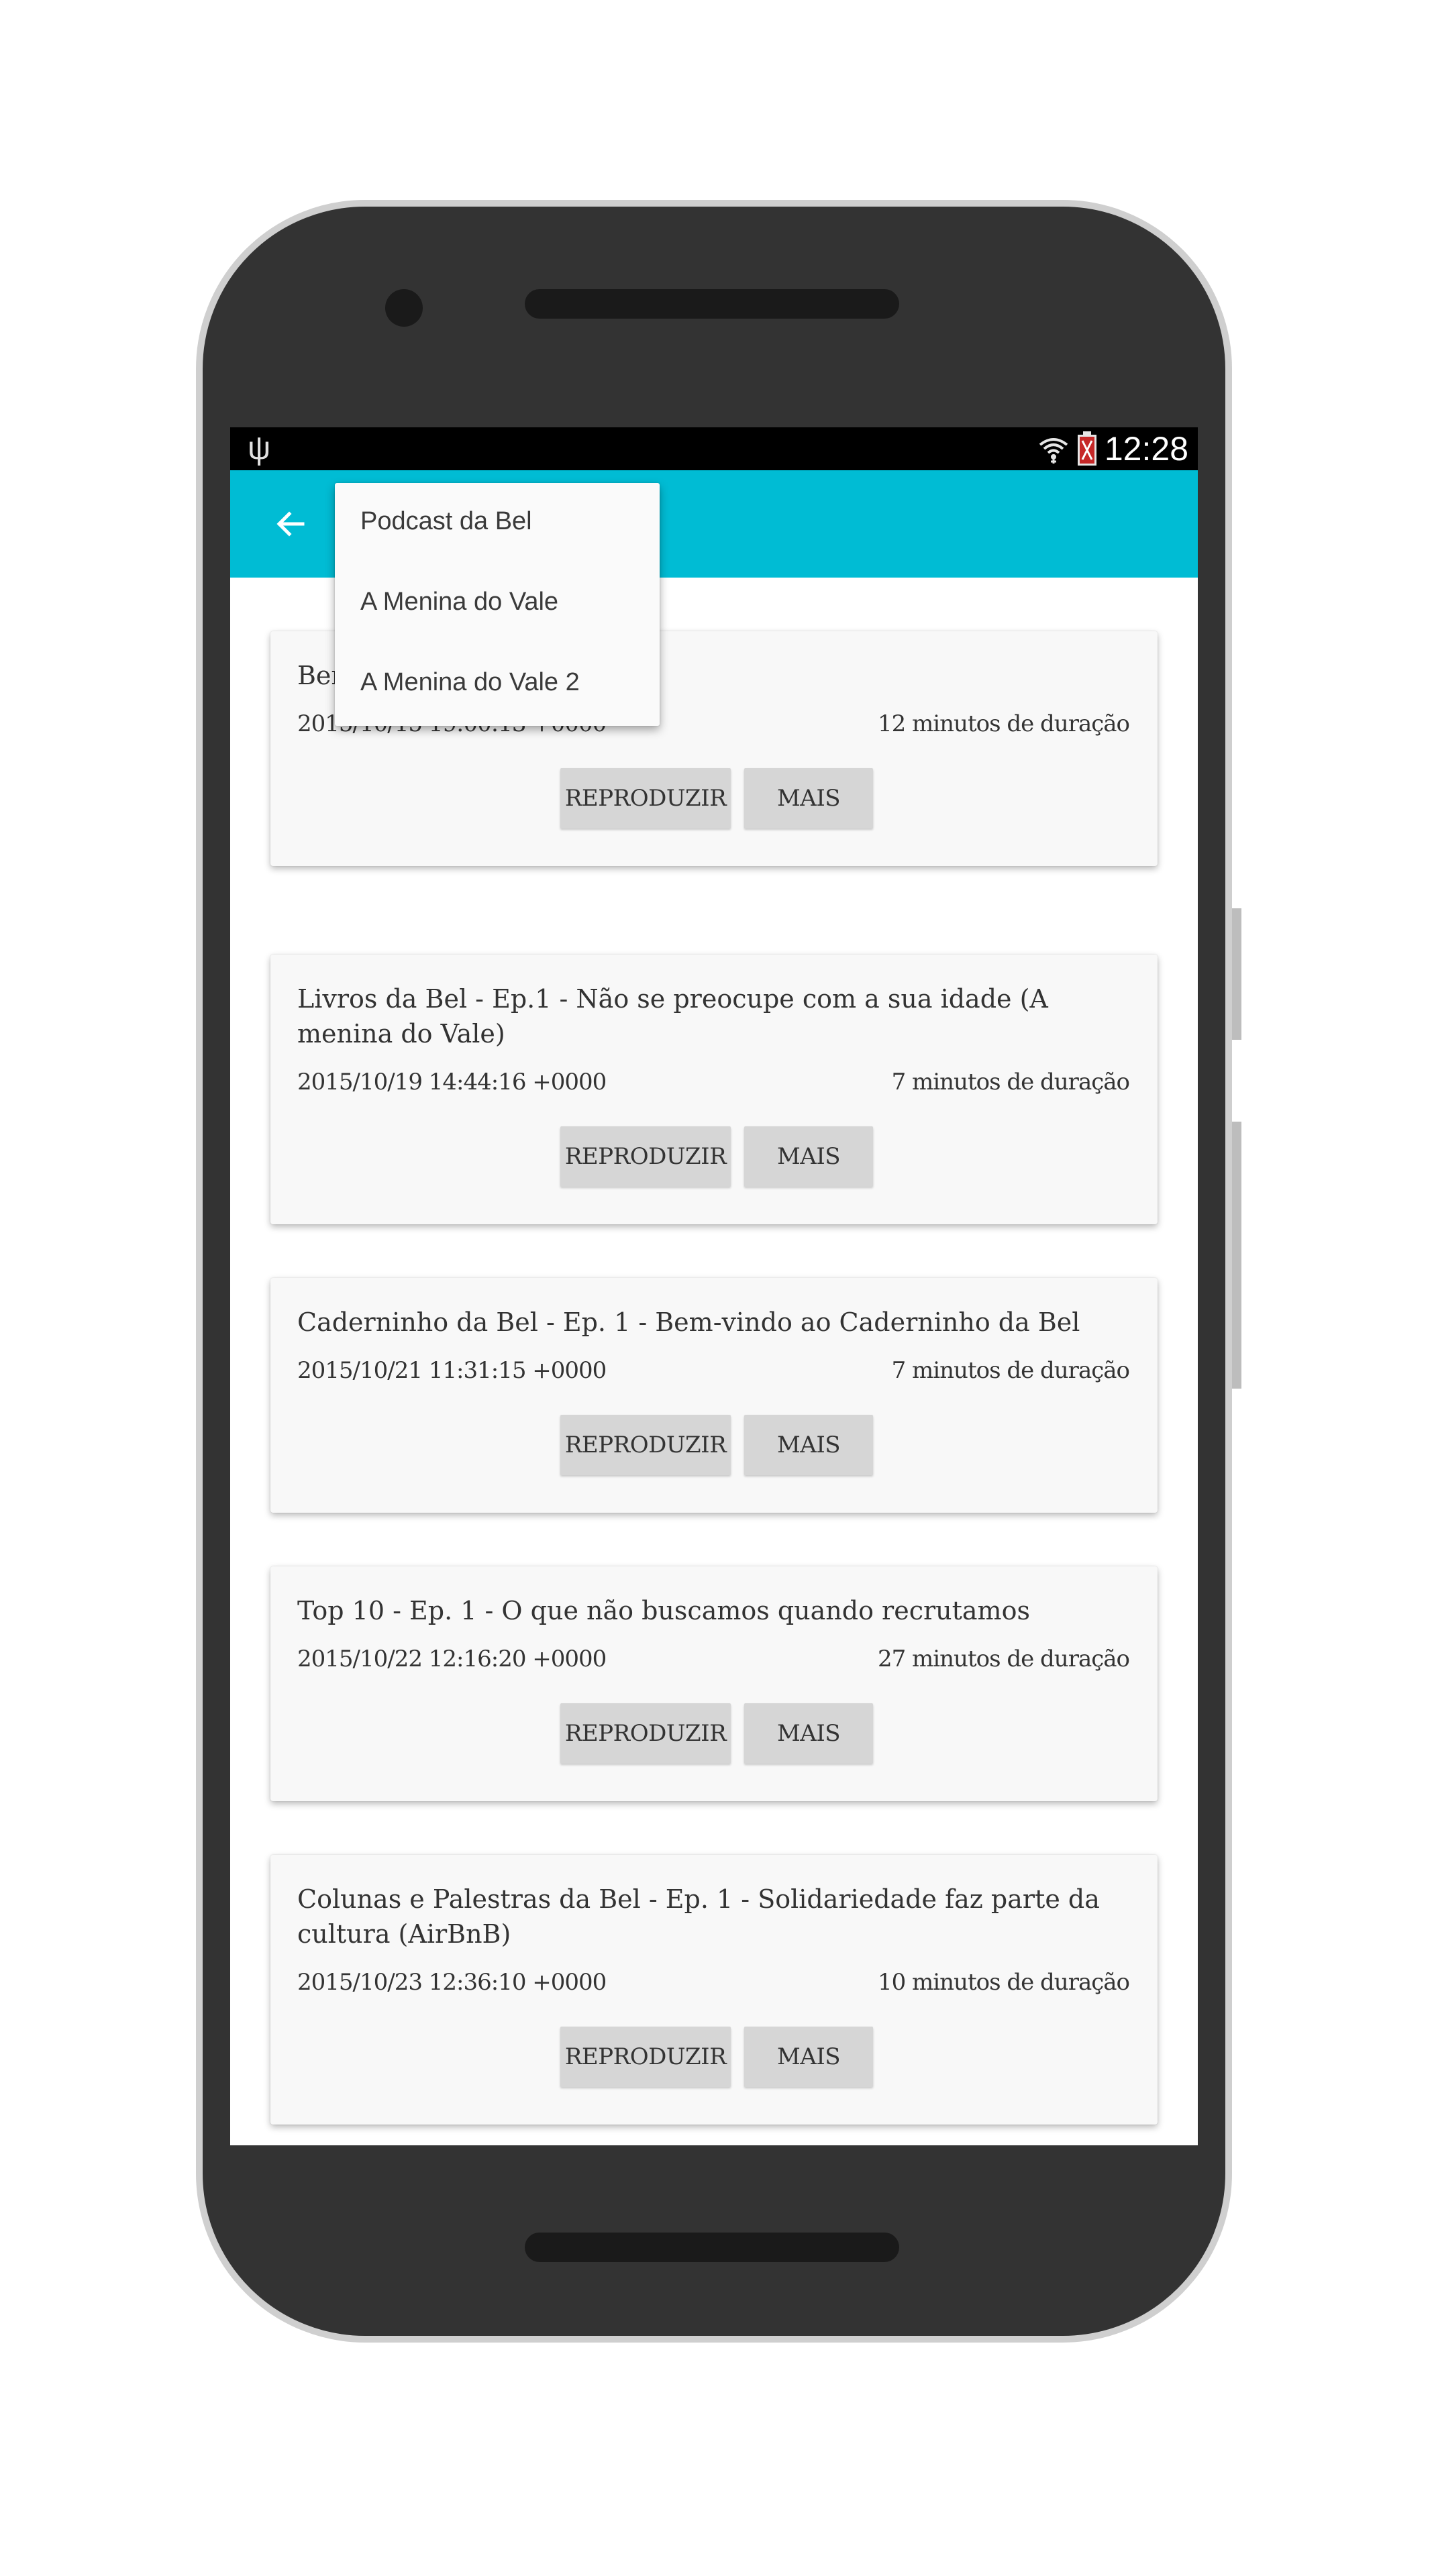 This screenshot has width=1432, height=2576. What do you see at coordinates (1003, 1659) in the screenshot?
I see `episode-duration: 27 minutos de duração` at bounding box center [1003, 1659].